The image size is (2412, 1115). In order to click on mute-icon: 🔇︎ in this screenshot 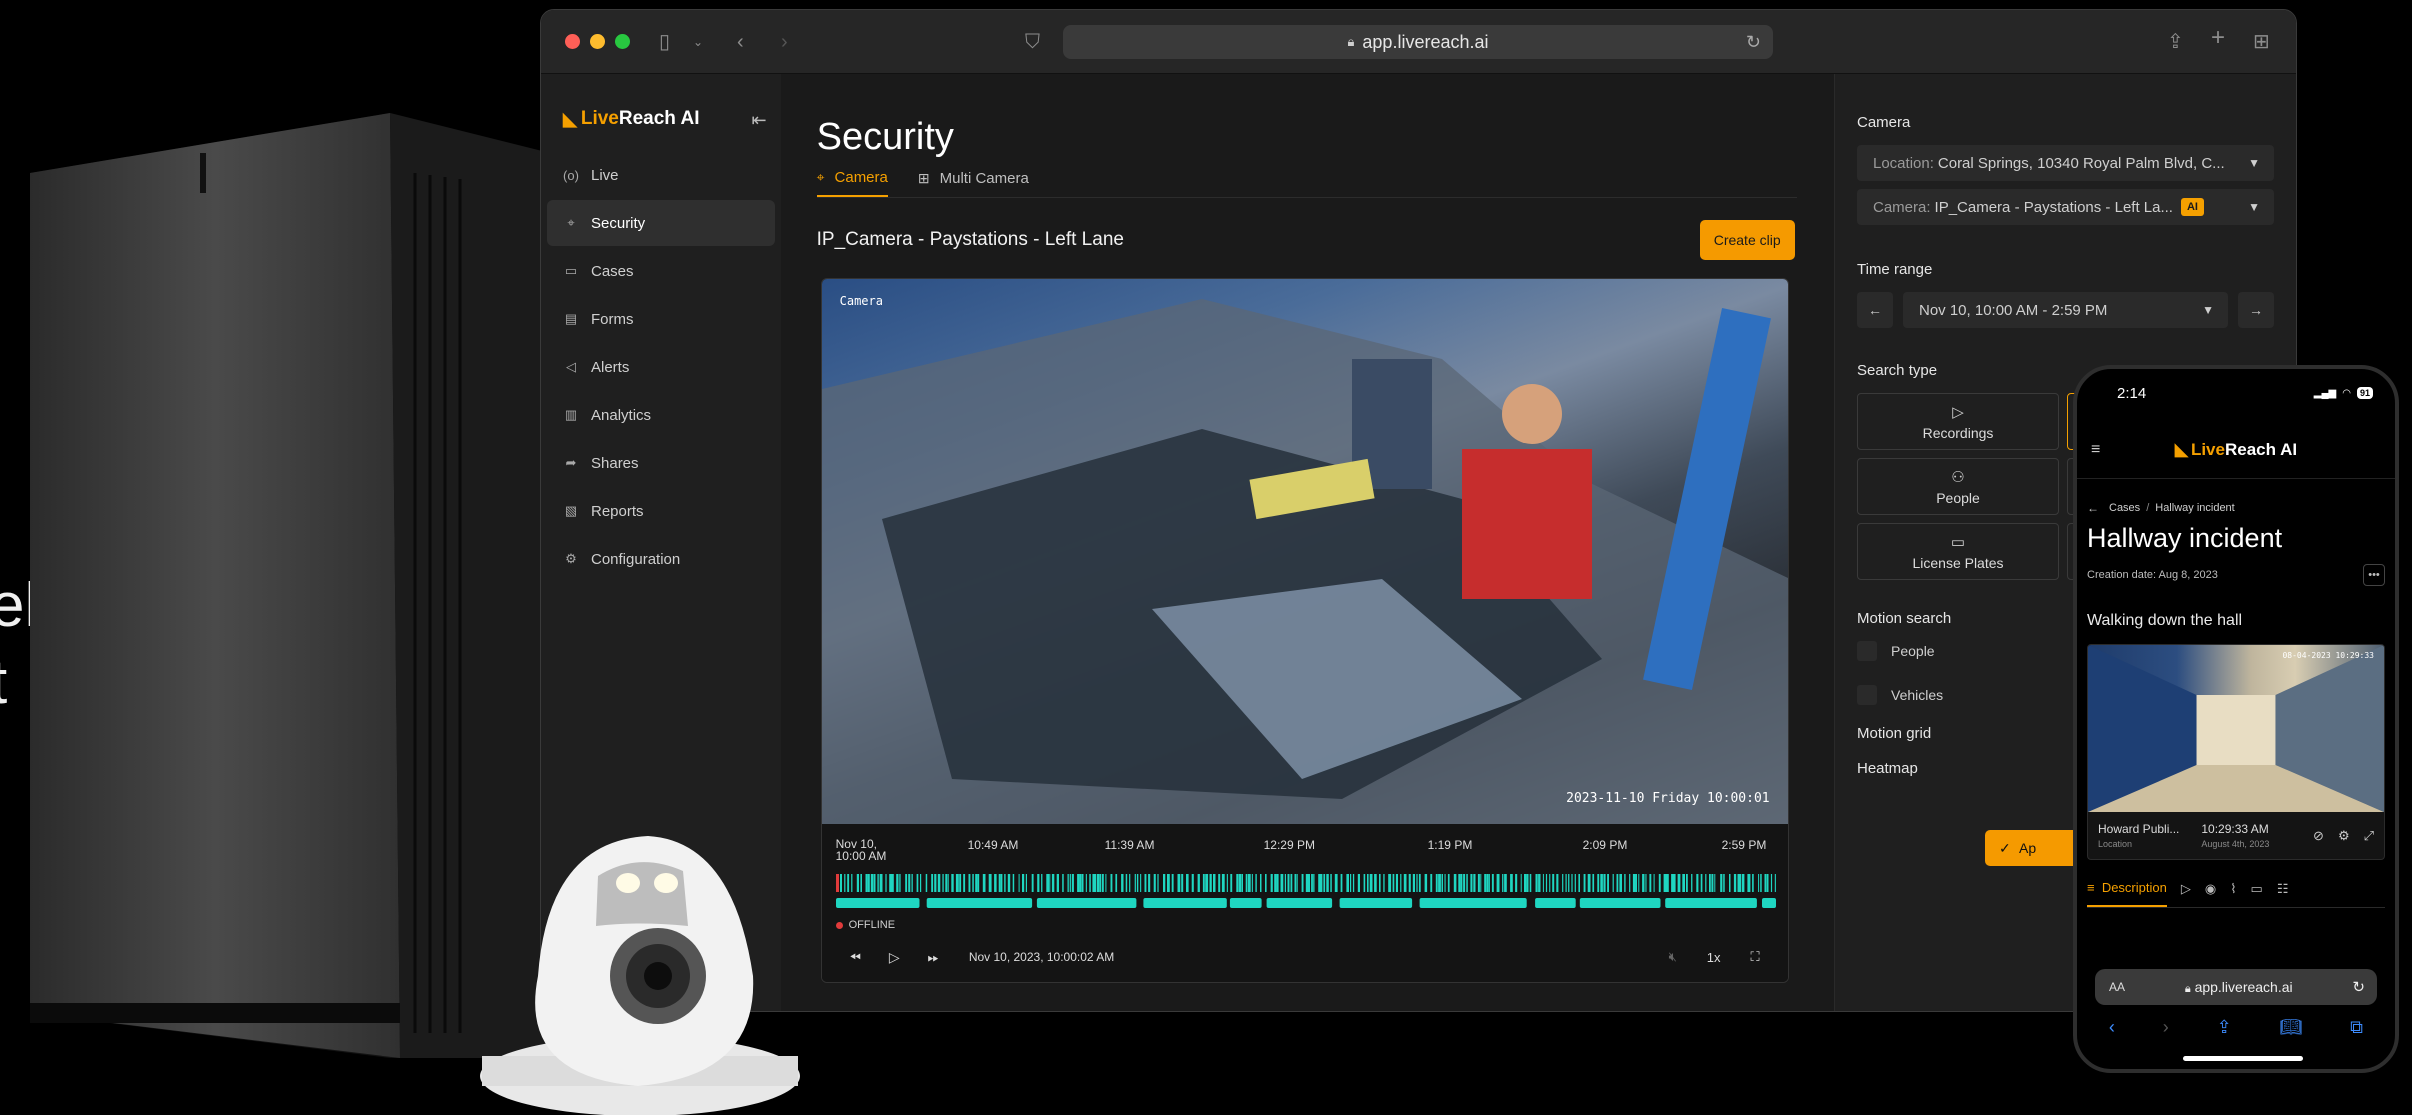, I will do `click(1673, 957)`.